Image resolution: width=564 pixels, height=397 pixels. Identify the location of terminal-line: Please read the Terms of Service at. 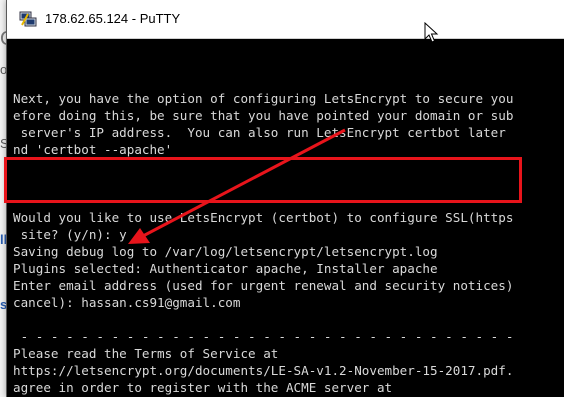
(146, 353).